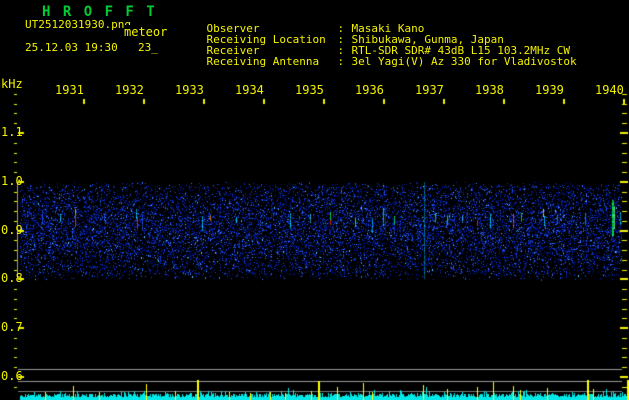  I want to click on x-axis-label-3: 1934, so click(249, 90).